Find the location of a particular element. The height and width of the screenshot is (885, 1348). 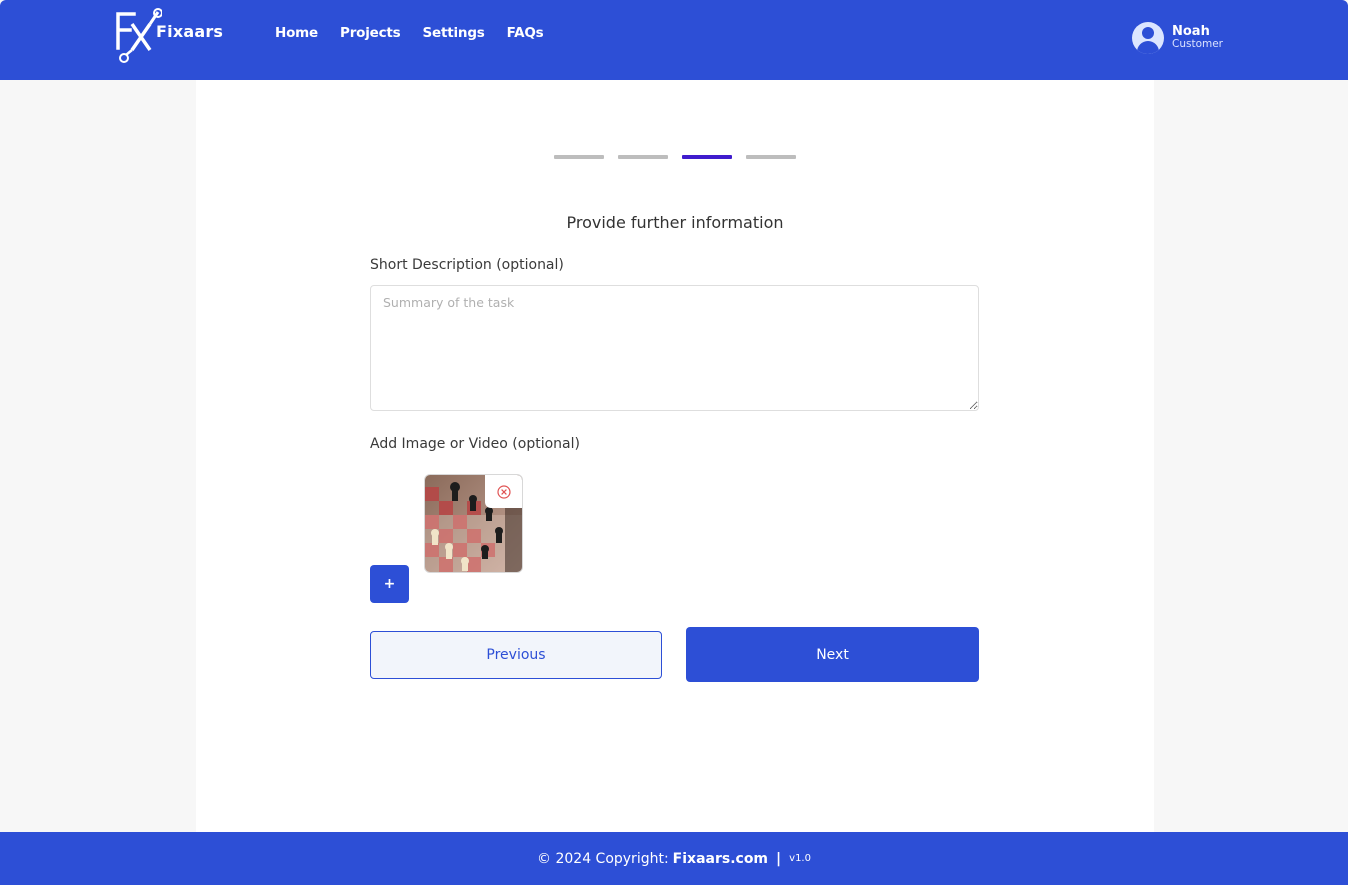

brand-name: Fixaars is located at coordinates (190, 31).